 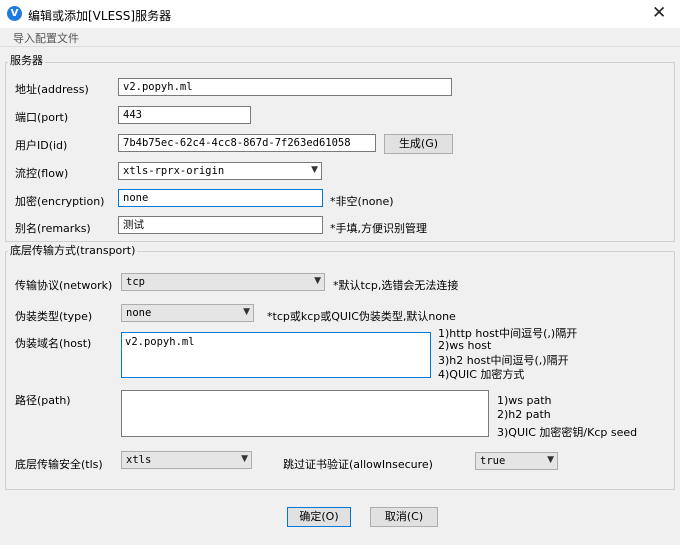 What do you see at coordinates (247, 143) in the screenshot?
I see `id-input: 7b4b75ec-62c4-4cc8-867d-7f263ed61058` at bounding box center [247, 143].